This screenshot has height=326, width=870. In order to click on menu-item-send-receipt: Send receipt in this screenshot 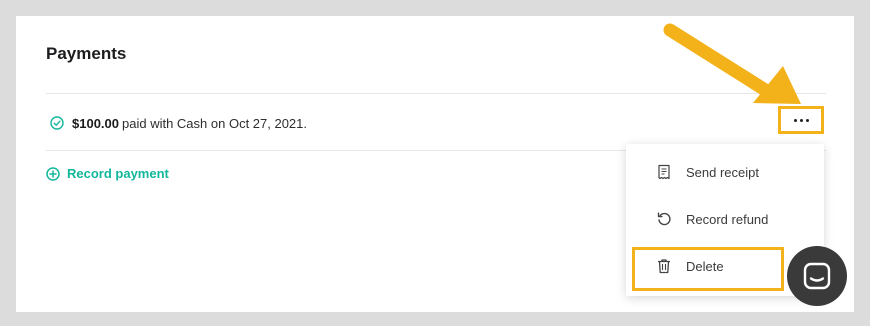, I will do `click(725, 172)`.